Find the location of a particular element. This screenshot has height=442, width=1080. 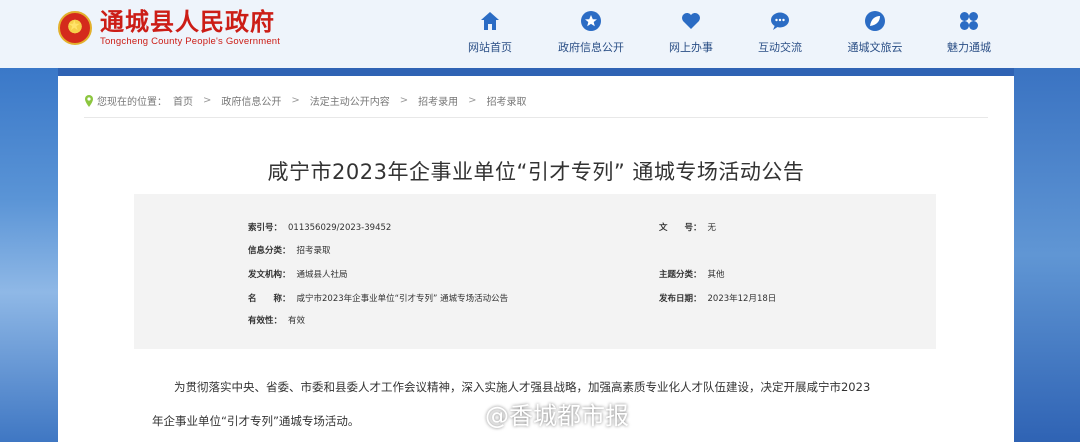

breadcrumb-statutory: 法定主动公开内容 is located at coordinates (350, 100).